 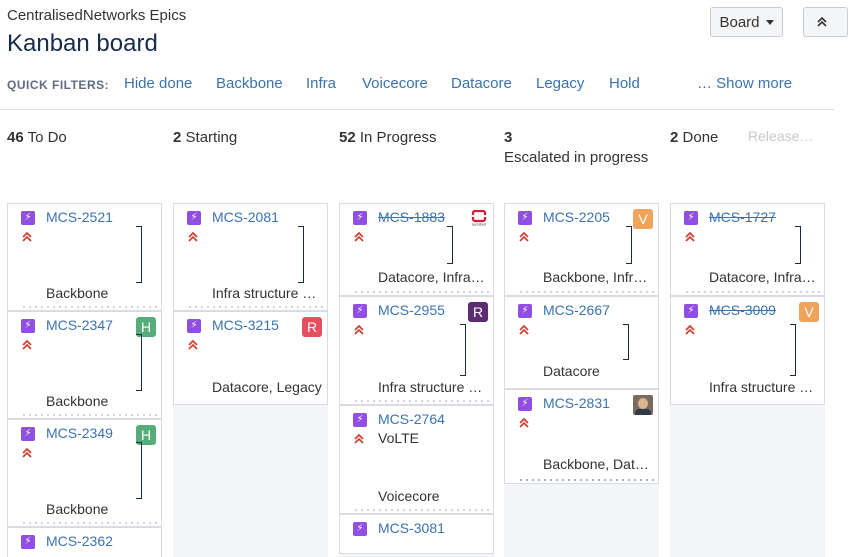 What do you see at coordinates (321, 83) in the screenshot?
I see `filter-infra: Infra` at bounding box center [321, 83].